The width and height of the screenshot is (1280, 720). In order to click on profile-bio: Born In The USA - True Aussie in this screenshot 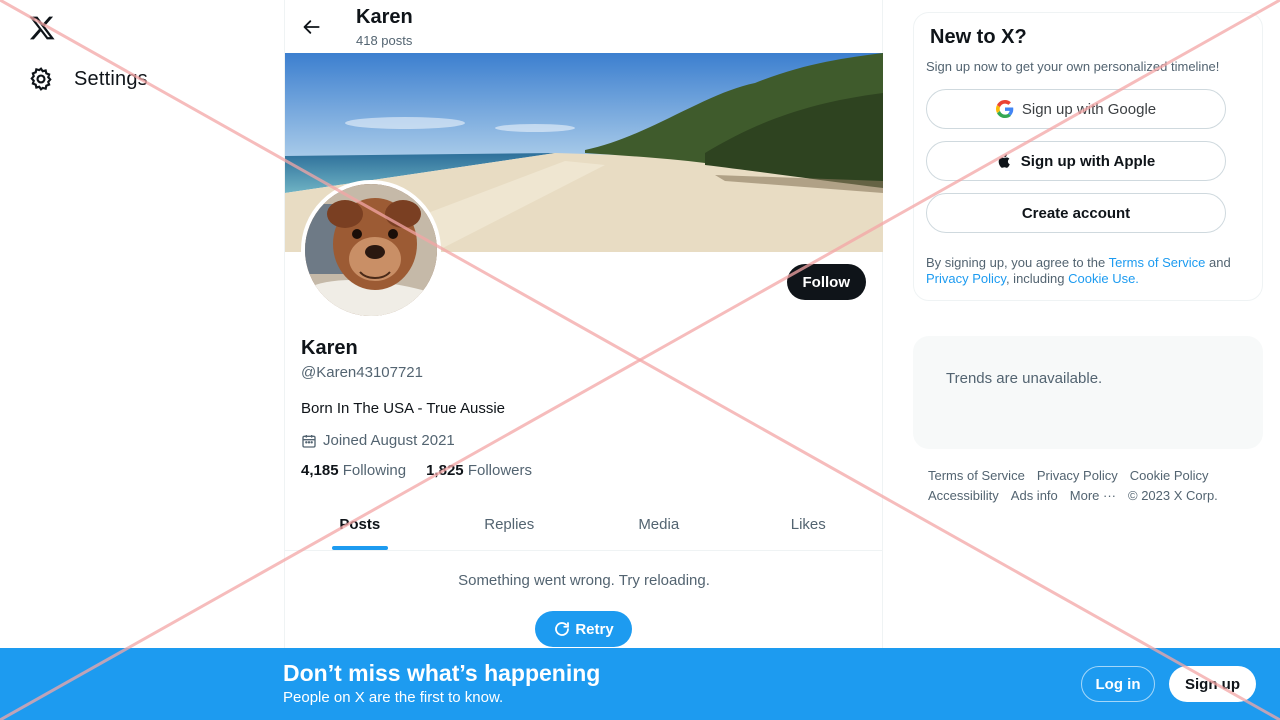, I will do `click(403, 408)`.